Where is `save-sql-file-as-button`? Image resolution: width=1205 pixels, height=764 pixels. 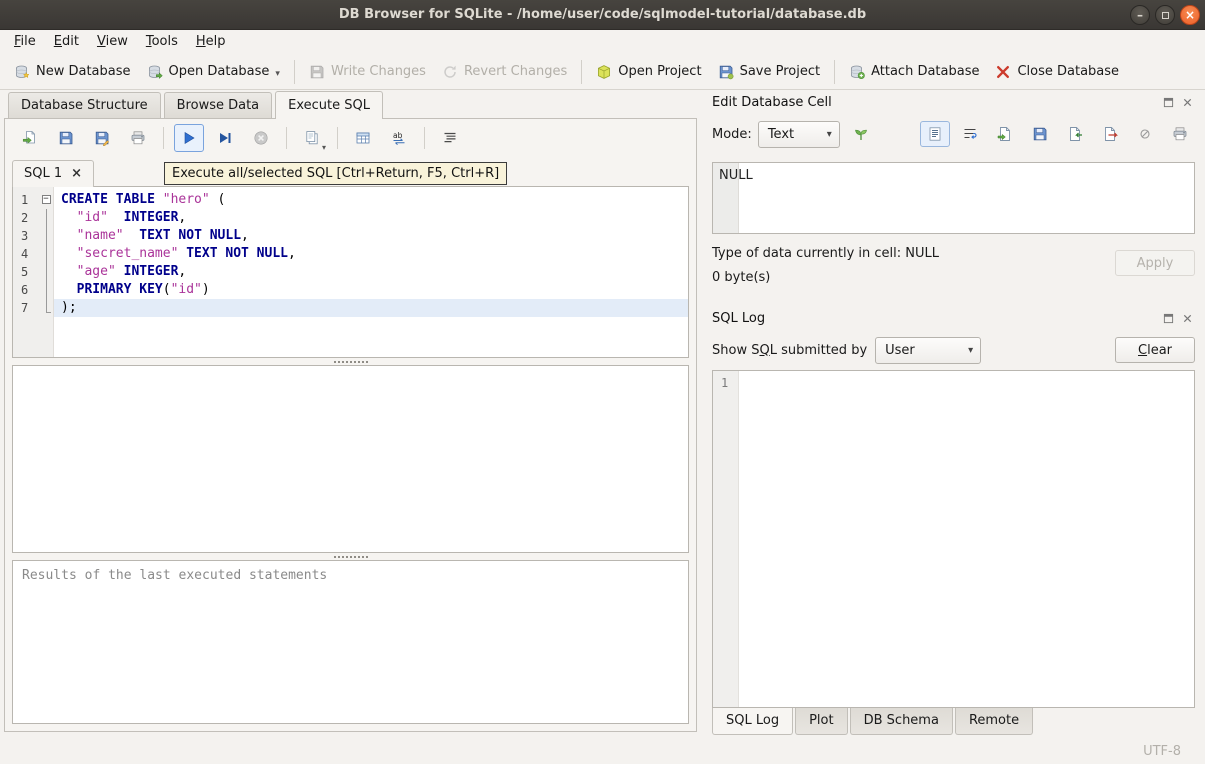 save-sql-file-as-button is located at coordinates (102, 138).